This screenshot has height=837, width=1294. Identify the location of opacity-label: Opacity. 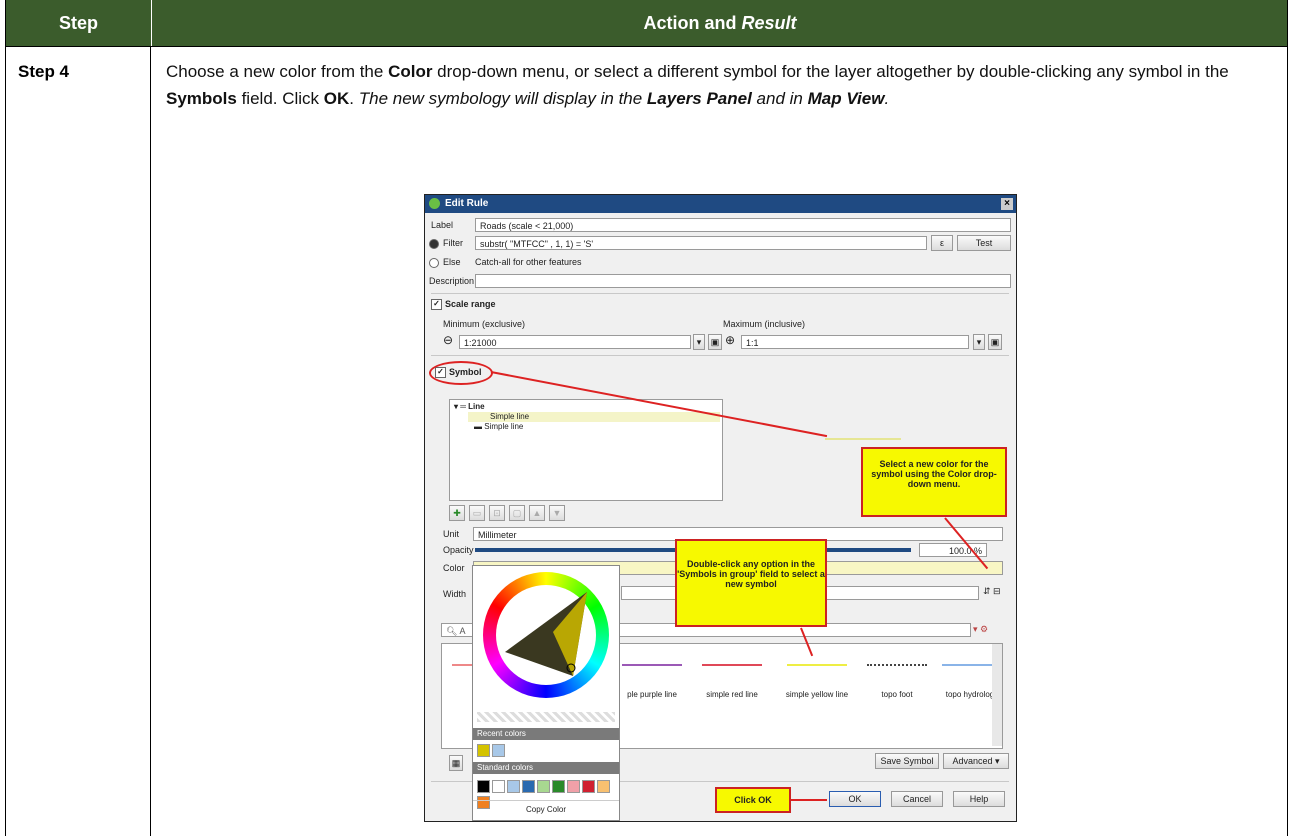
(458, 550).